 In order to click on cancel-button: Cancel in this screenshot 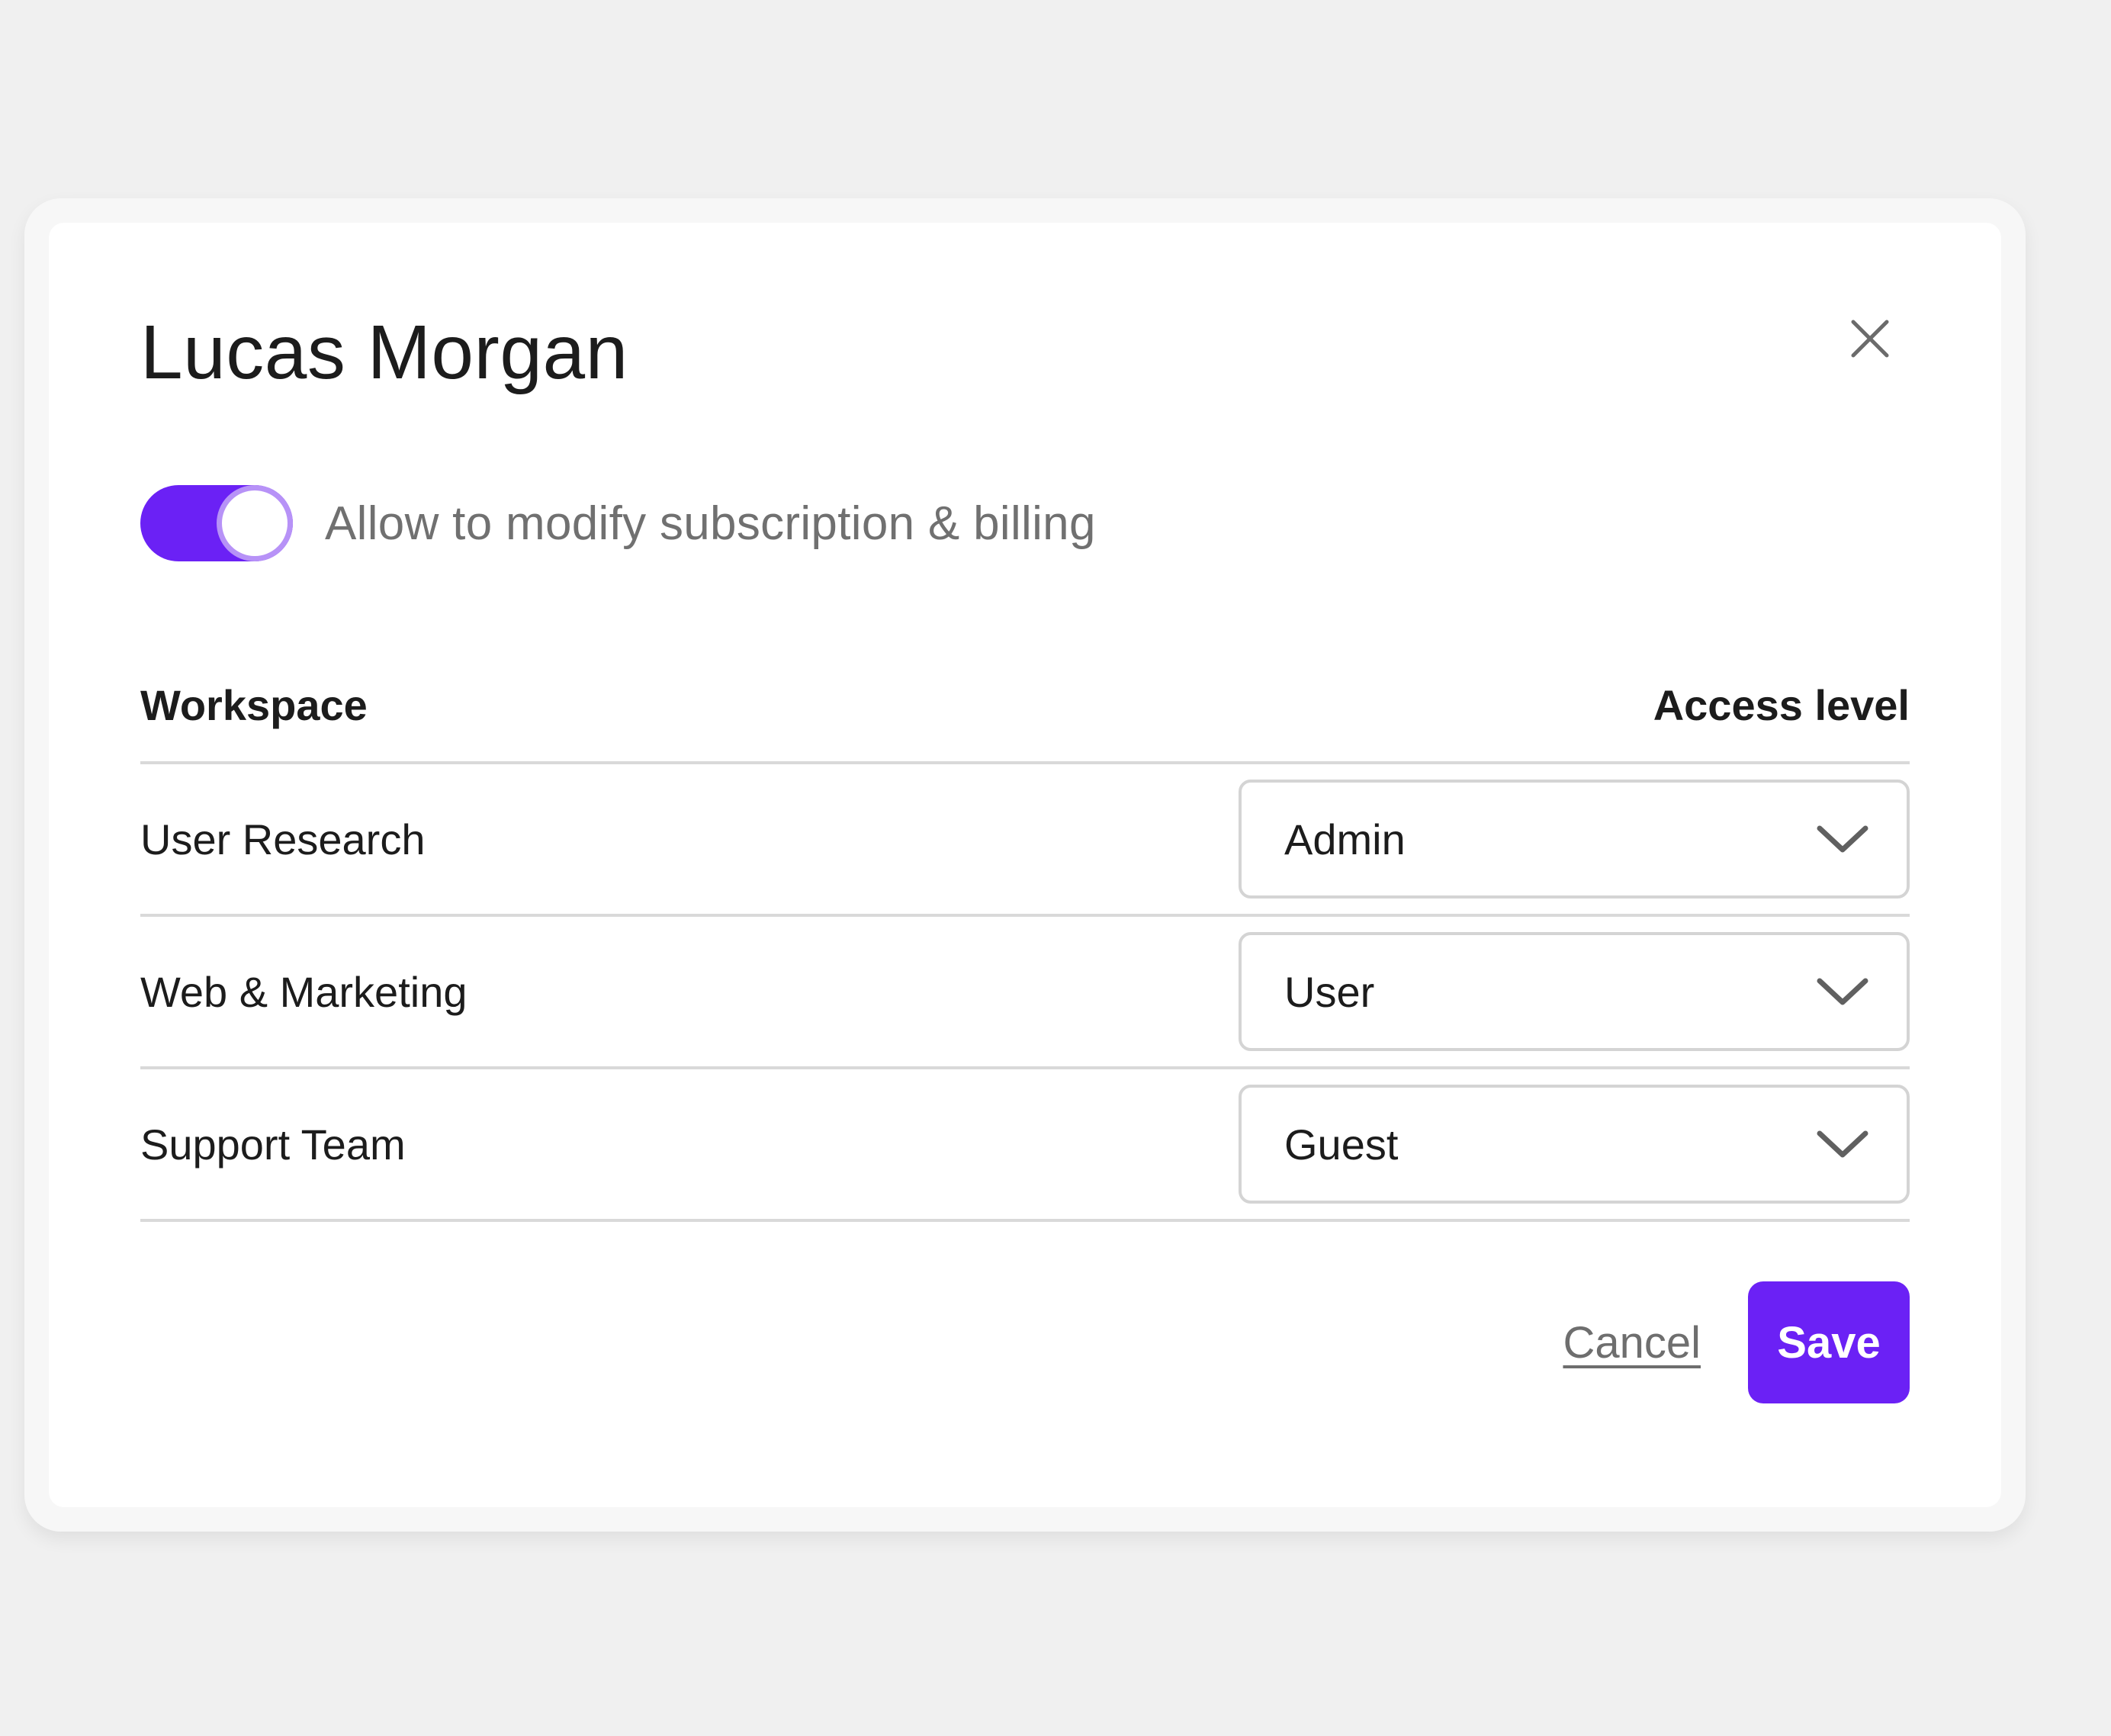, I will do `click(1632, 1342)`.